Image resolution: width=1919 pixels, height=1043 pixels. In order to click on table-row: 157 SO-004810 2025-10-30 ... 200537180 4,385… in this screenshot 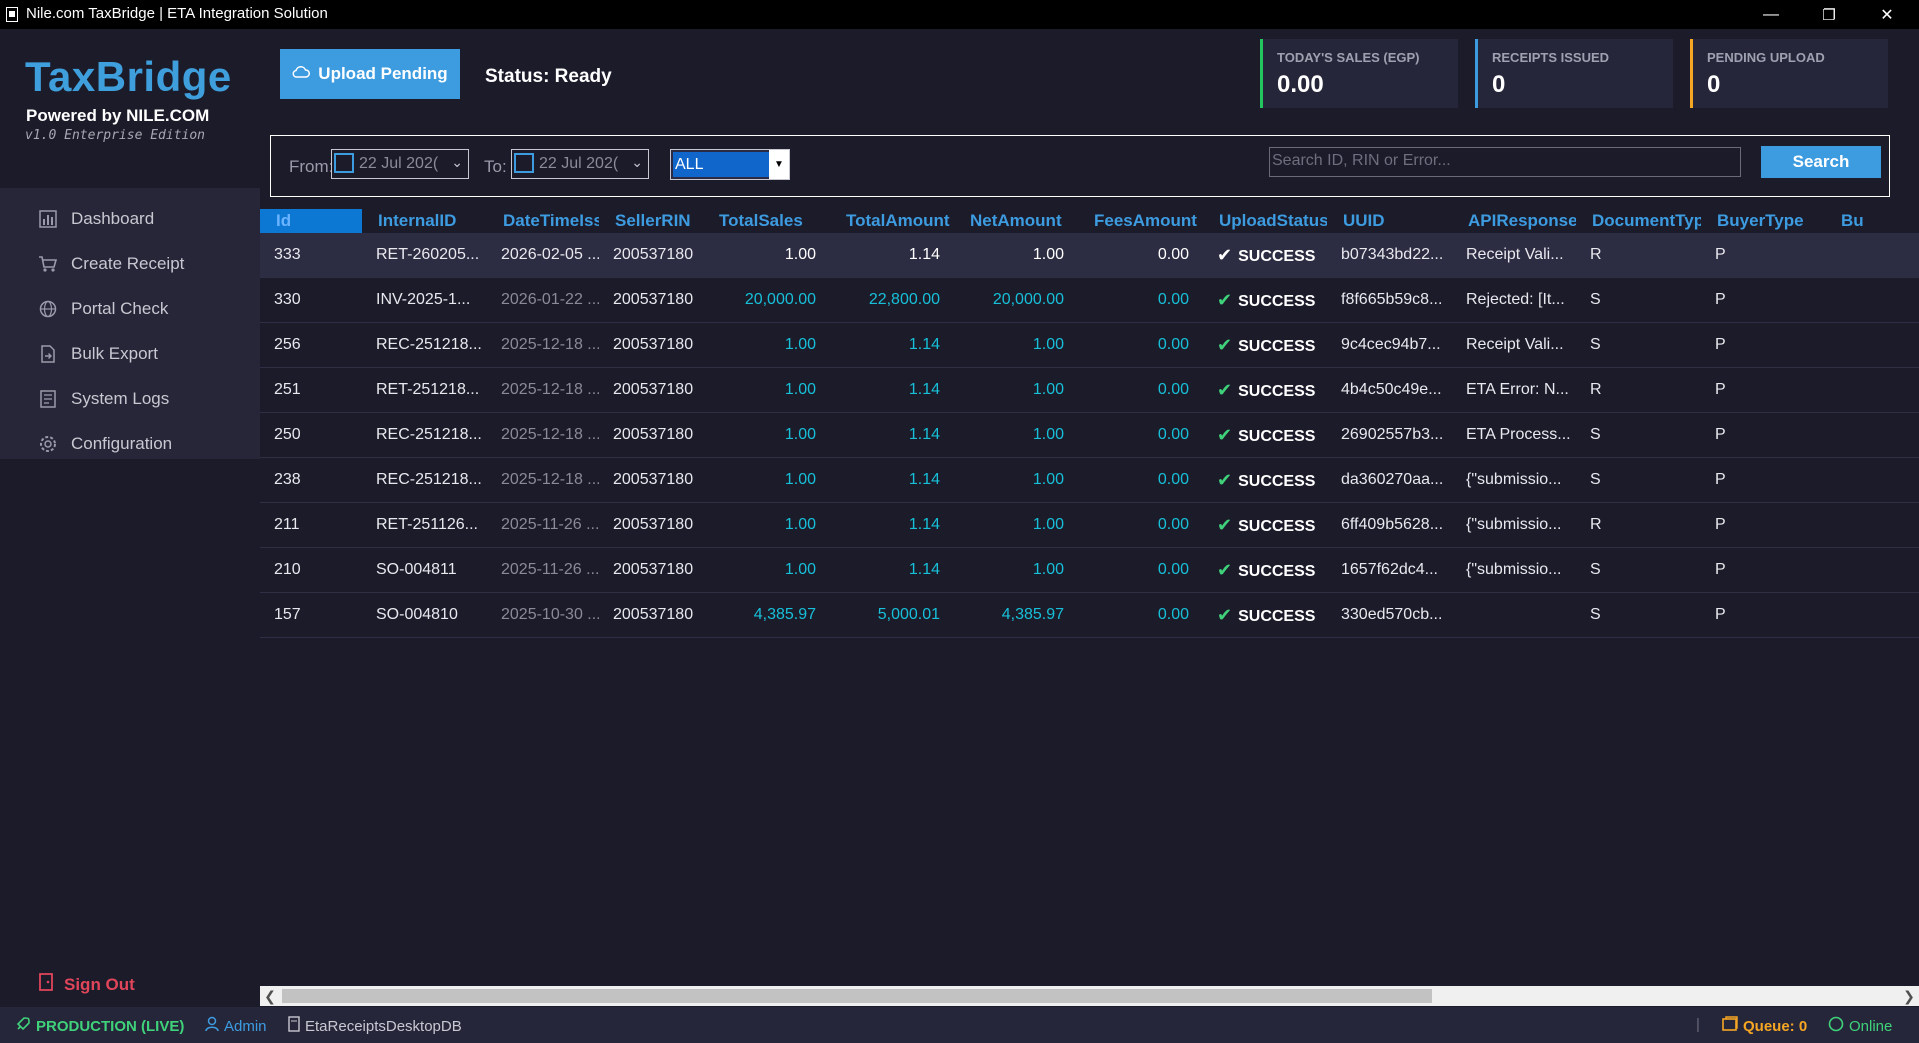, I will do `click(1089, 615)`.